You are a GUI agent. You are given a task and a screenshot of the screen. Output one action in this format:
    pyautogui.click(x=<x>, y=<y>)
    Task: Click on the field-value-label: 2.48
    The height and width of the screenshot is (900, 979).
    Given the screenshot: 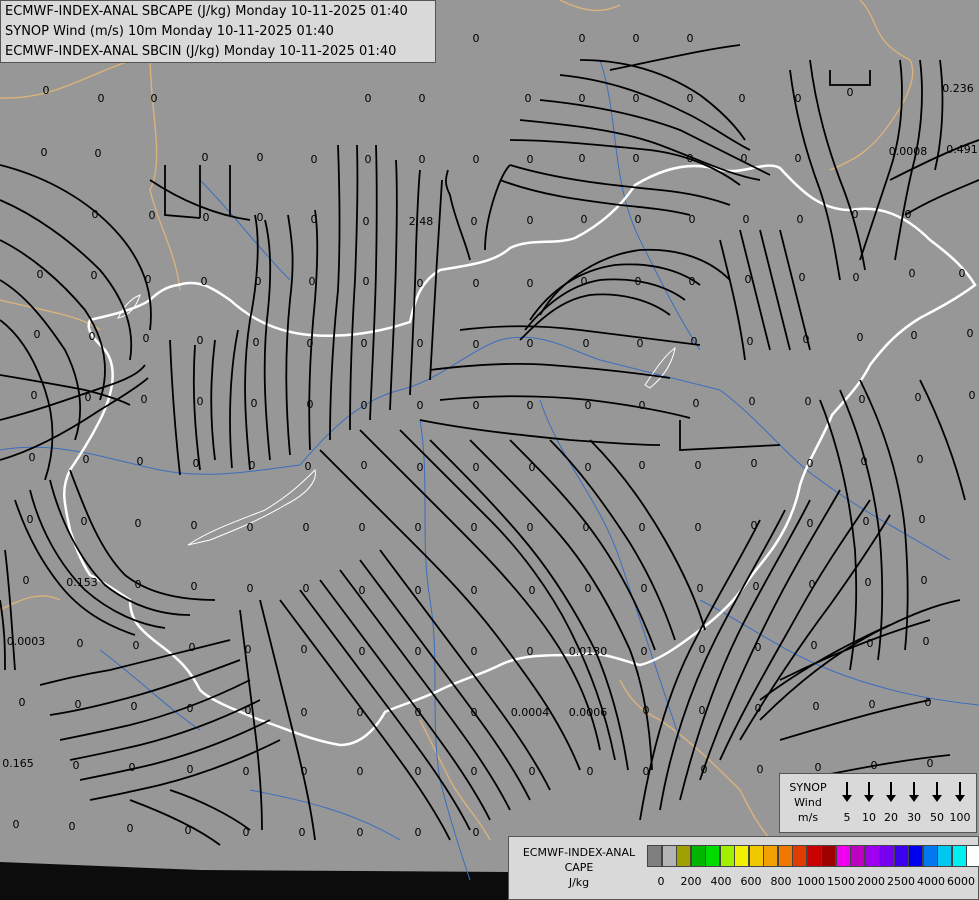 What is the action you would take?
    pyautogui.click(x=421, y=221)
    